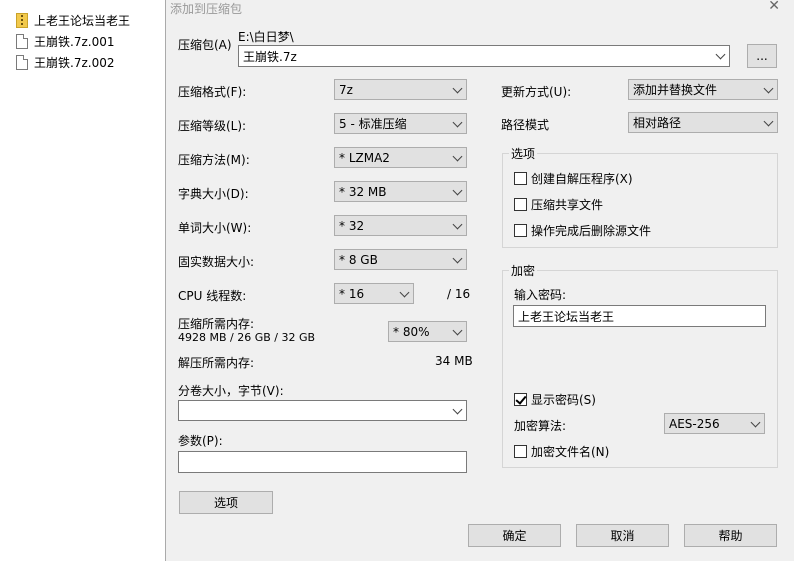 The width and height of the screenshot is (794, 561). I want to click on options-group-title: 选项, so click(523, 153).